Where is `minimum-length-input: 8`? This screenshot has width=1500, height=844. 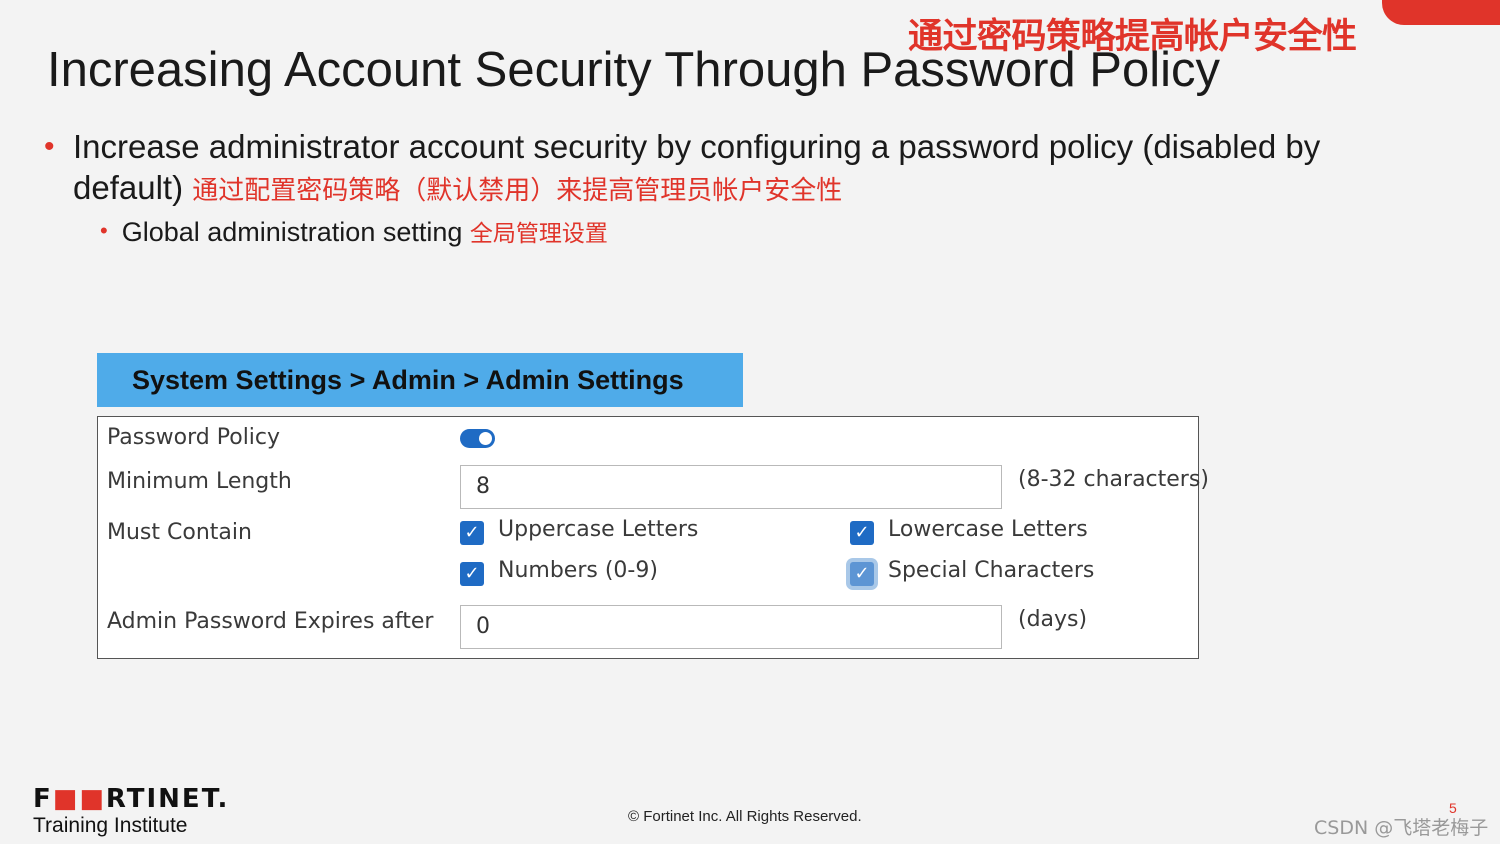
minimum-length-input: 8 is located at coordinates (731, 487).